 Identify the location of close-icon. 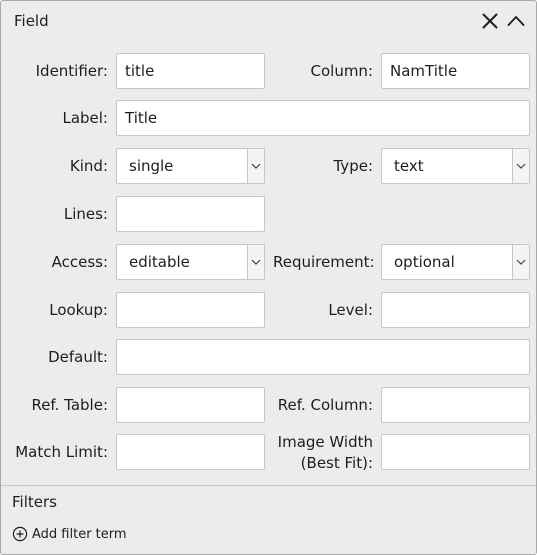
(490, 21).